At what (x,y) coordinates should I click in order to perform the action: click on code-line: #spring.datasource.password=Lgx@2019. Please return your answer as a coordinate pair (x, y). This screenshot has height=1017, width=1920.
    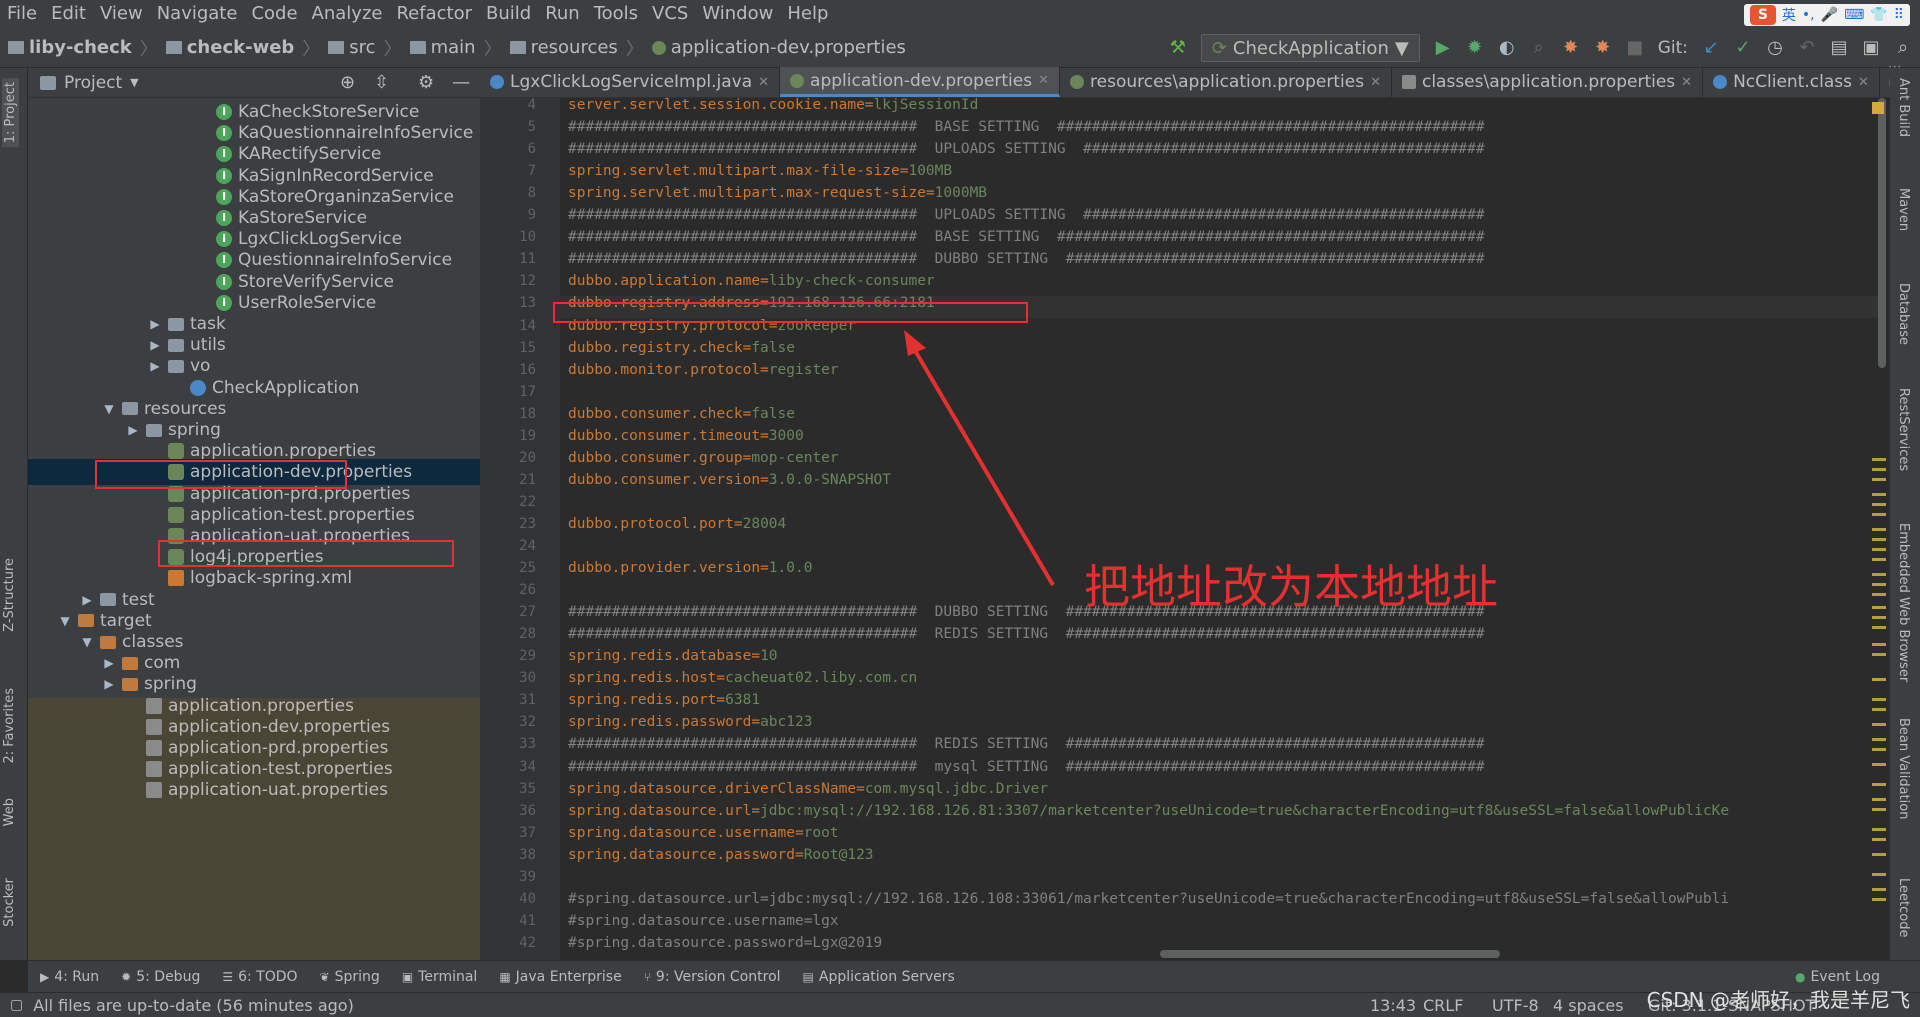
    Looking at the image, I should click on (725, 943).